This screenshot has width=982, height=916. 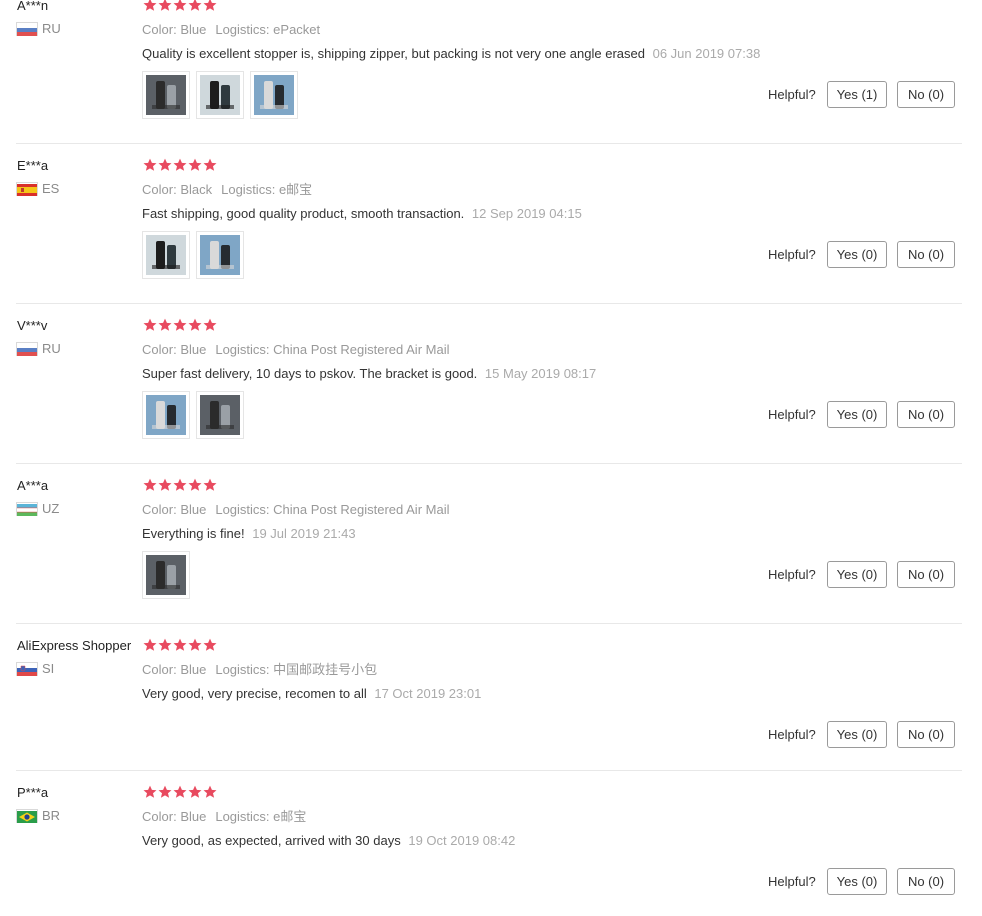 What do you see at coordinates (79, 804) in the screenshot?
I see `reviewer: P***a BR` at bounding box center [79, 804].